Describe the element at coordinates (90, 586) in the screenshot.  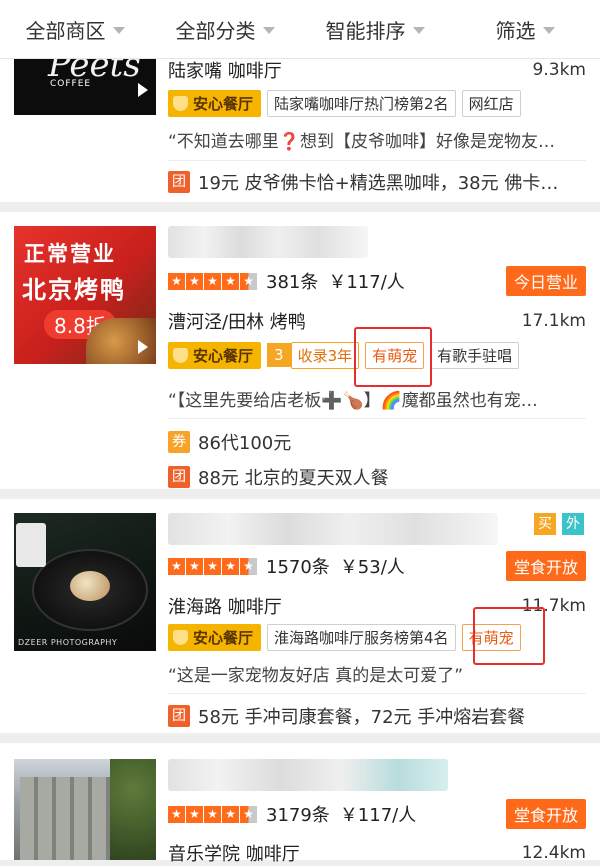
I see `thumb-dessert` at that location.